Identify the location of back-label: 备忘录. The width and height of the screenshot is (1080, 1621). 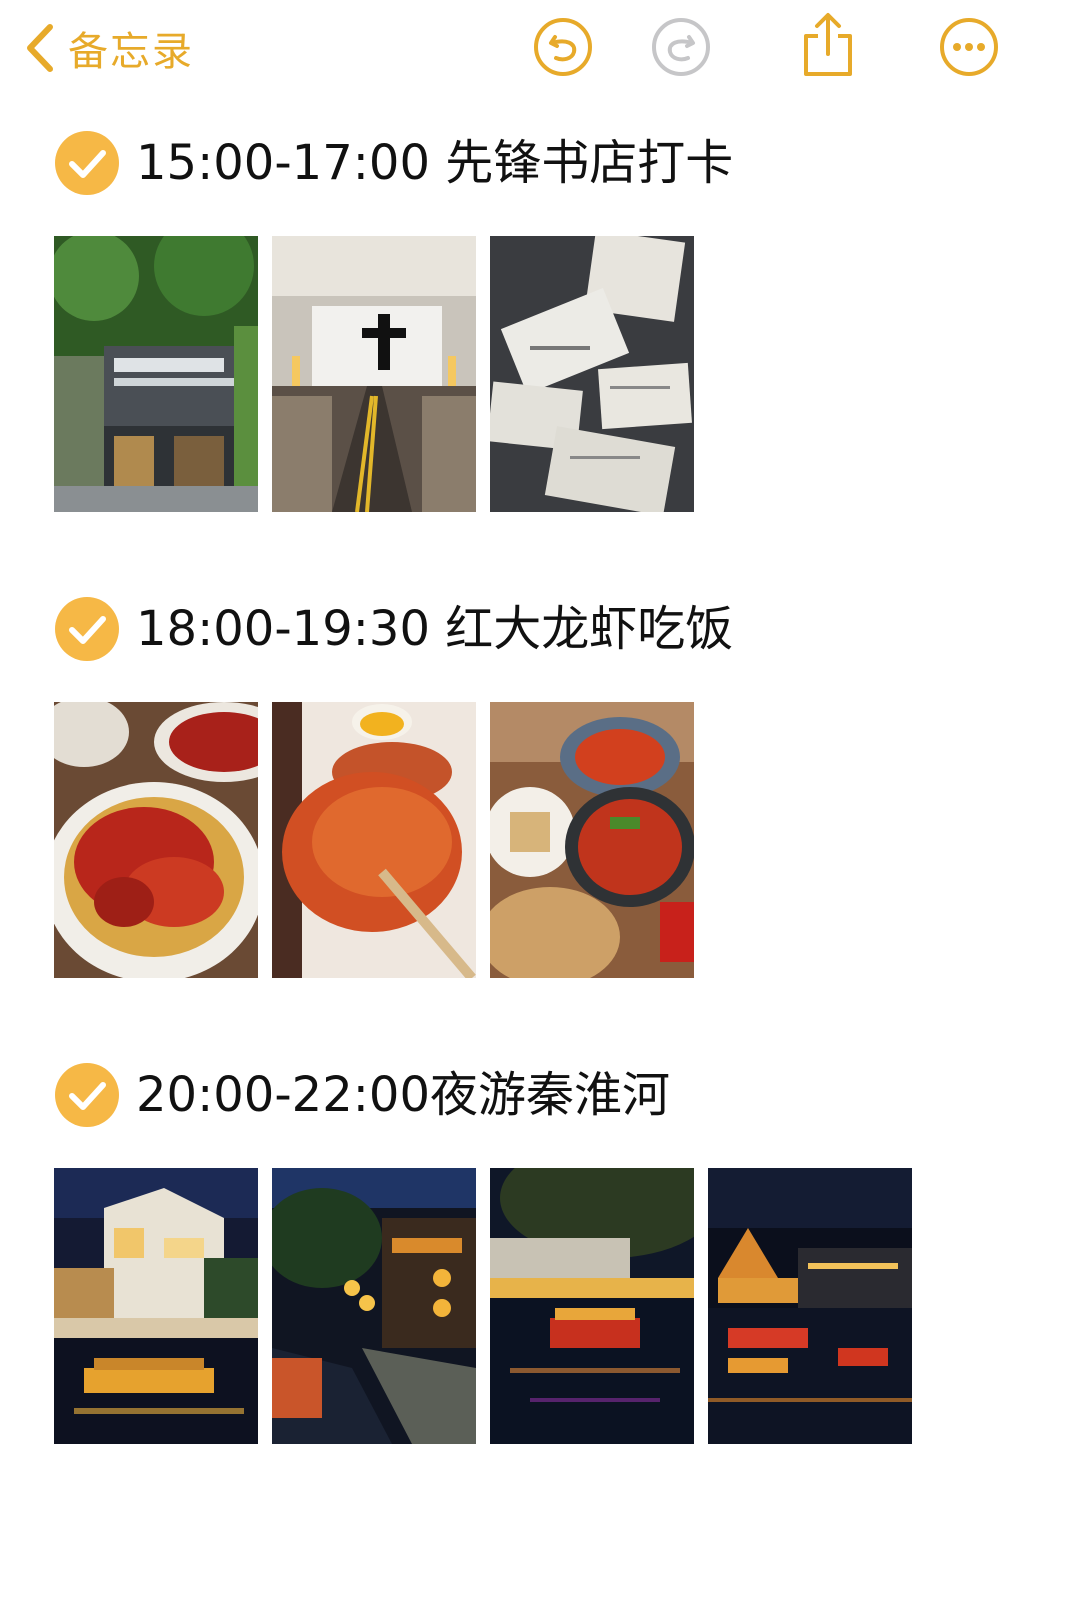
(131, 52).